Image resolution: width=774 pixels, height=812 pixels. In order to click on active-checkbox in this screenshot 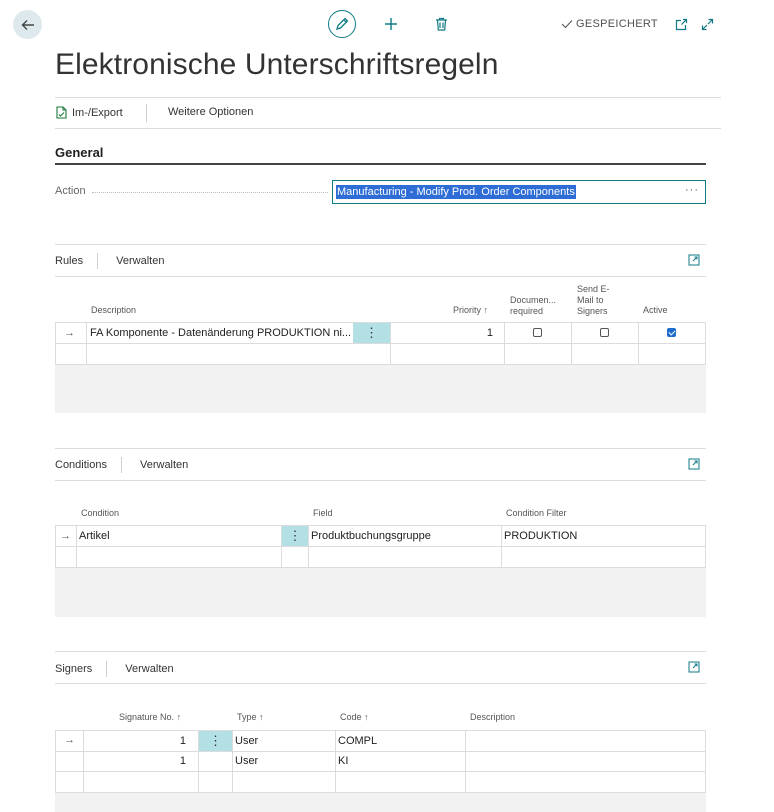, I will do `click(671, 332)`.